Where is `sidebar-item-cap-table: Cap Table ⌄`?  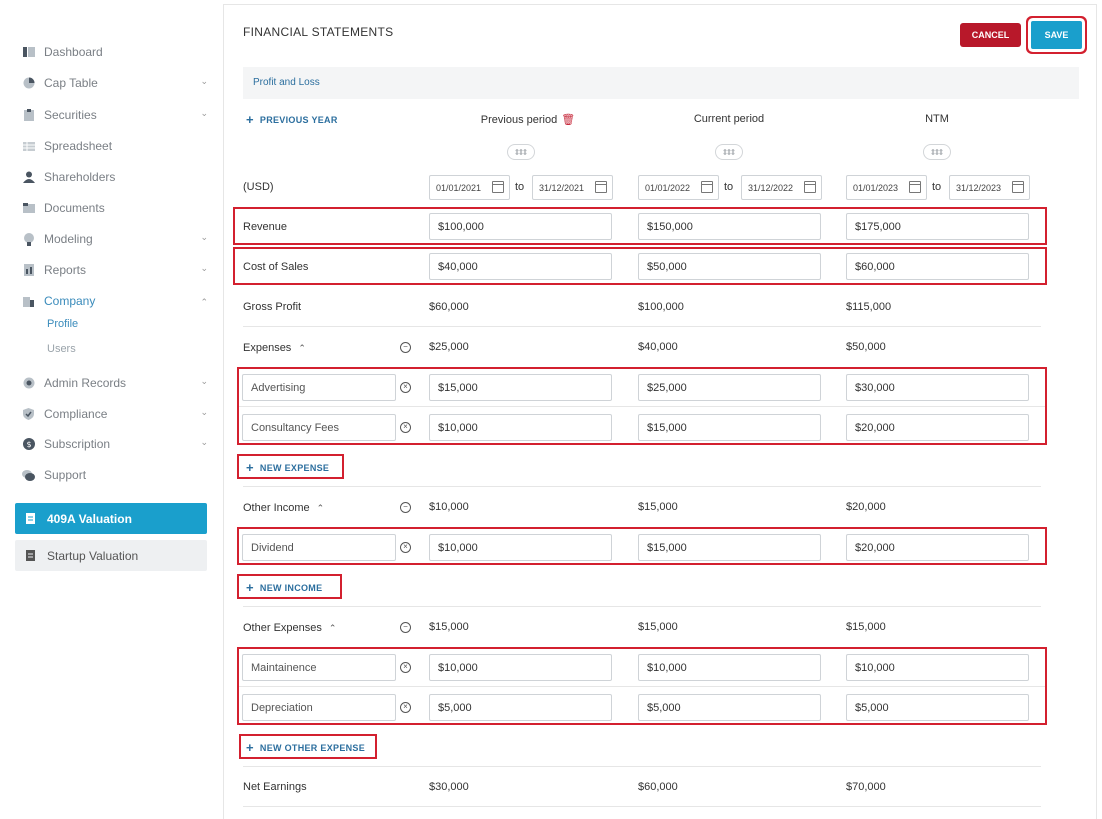 sidebar-item-cap-table: Cap Table ⌄ is located at coordinates (117, 83).